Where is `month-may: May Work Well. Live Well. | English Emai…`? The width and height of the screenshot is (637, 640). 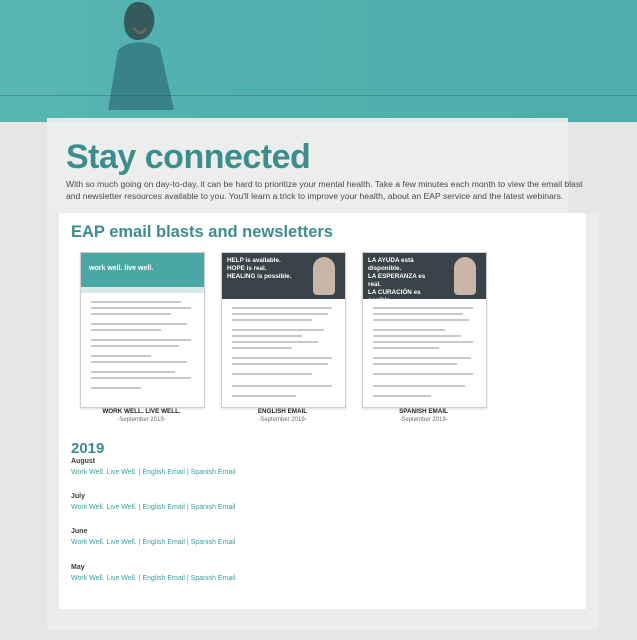
month-may: May Work Well. Live Well. | English Emai… is located at coordinates (153, 573).